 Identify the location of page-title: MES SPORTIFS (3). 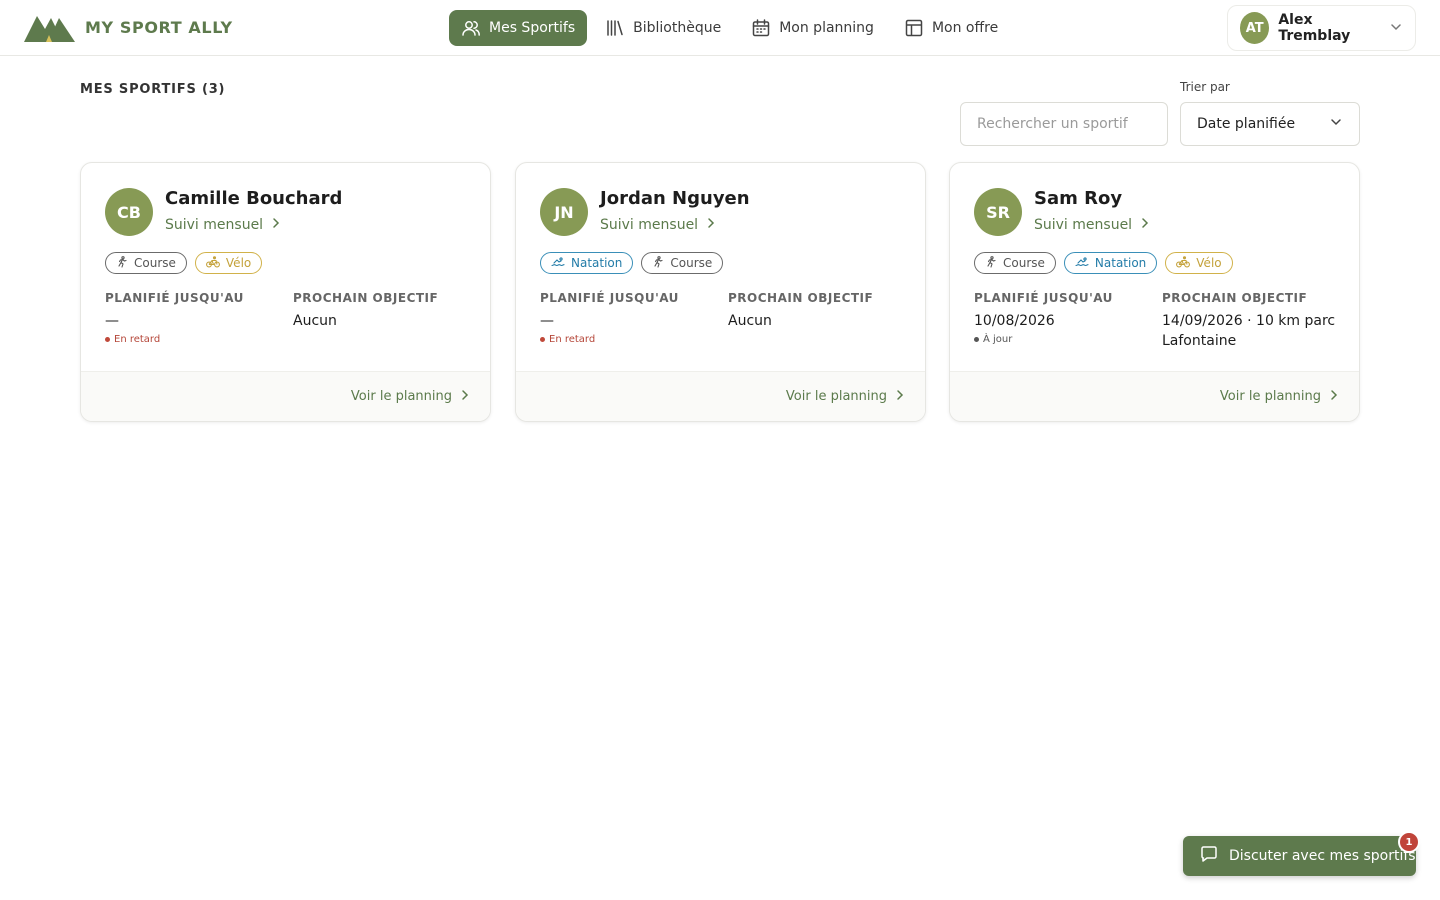
(153, 89).